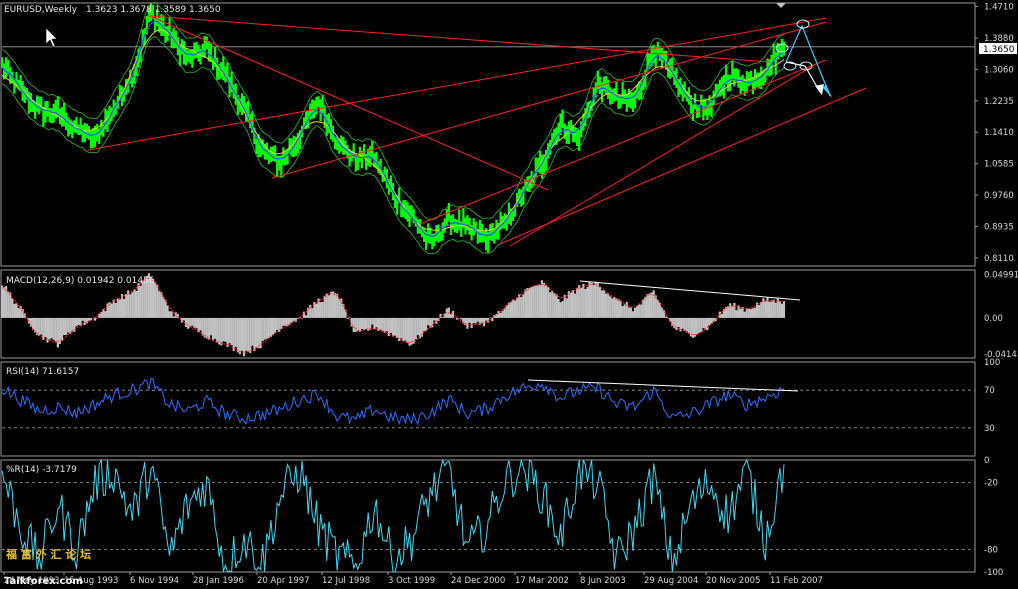 The height and width of the screenshot is (589, 1018). Describe the element at coordinates (986, 461) in the screenshot. I see `wprPanel-tick-label: 0` at that location.